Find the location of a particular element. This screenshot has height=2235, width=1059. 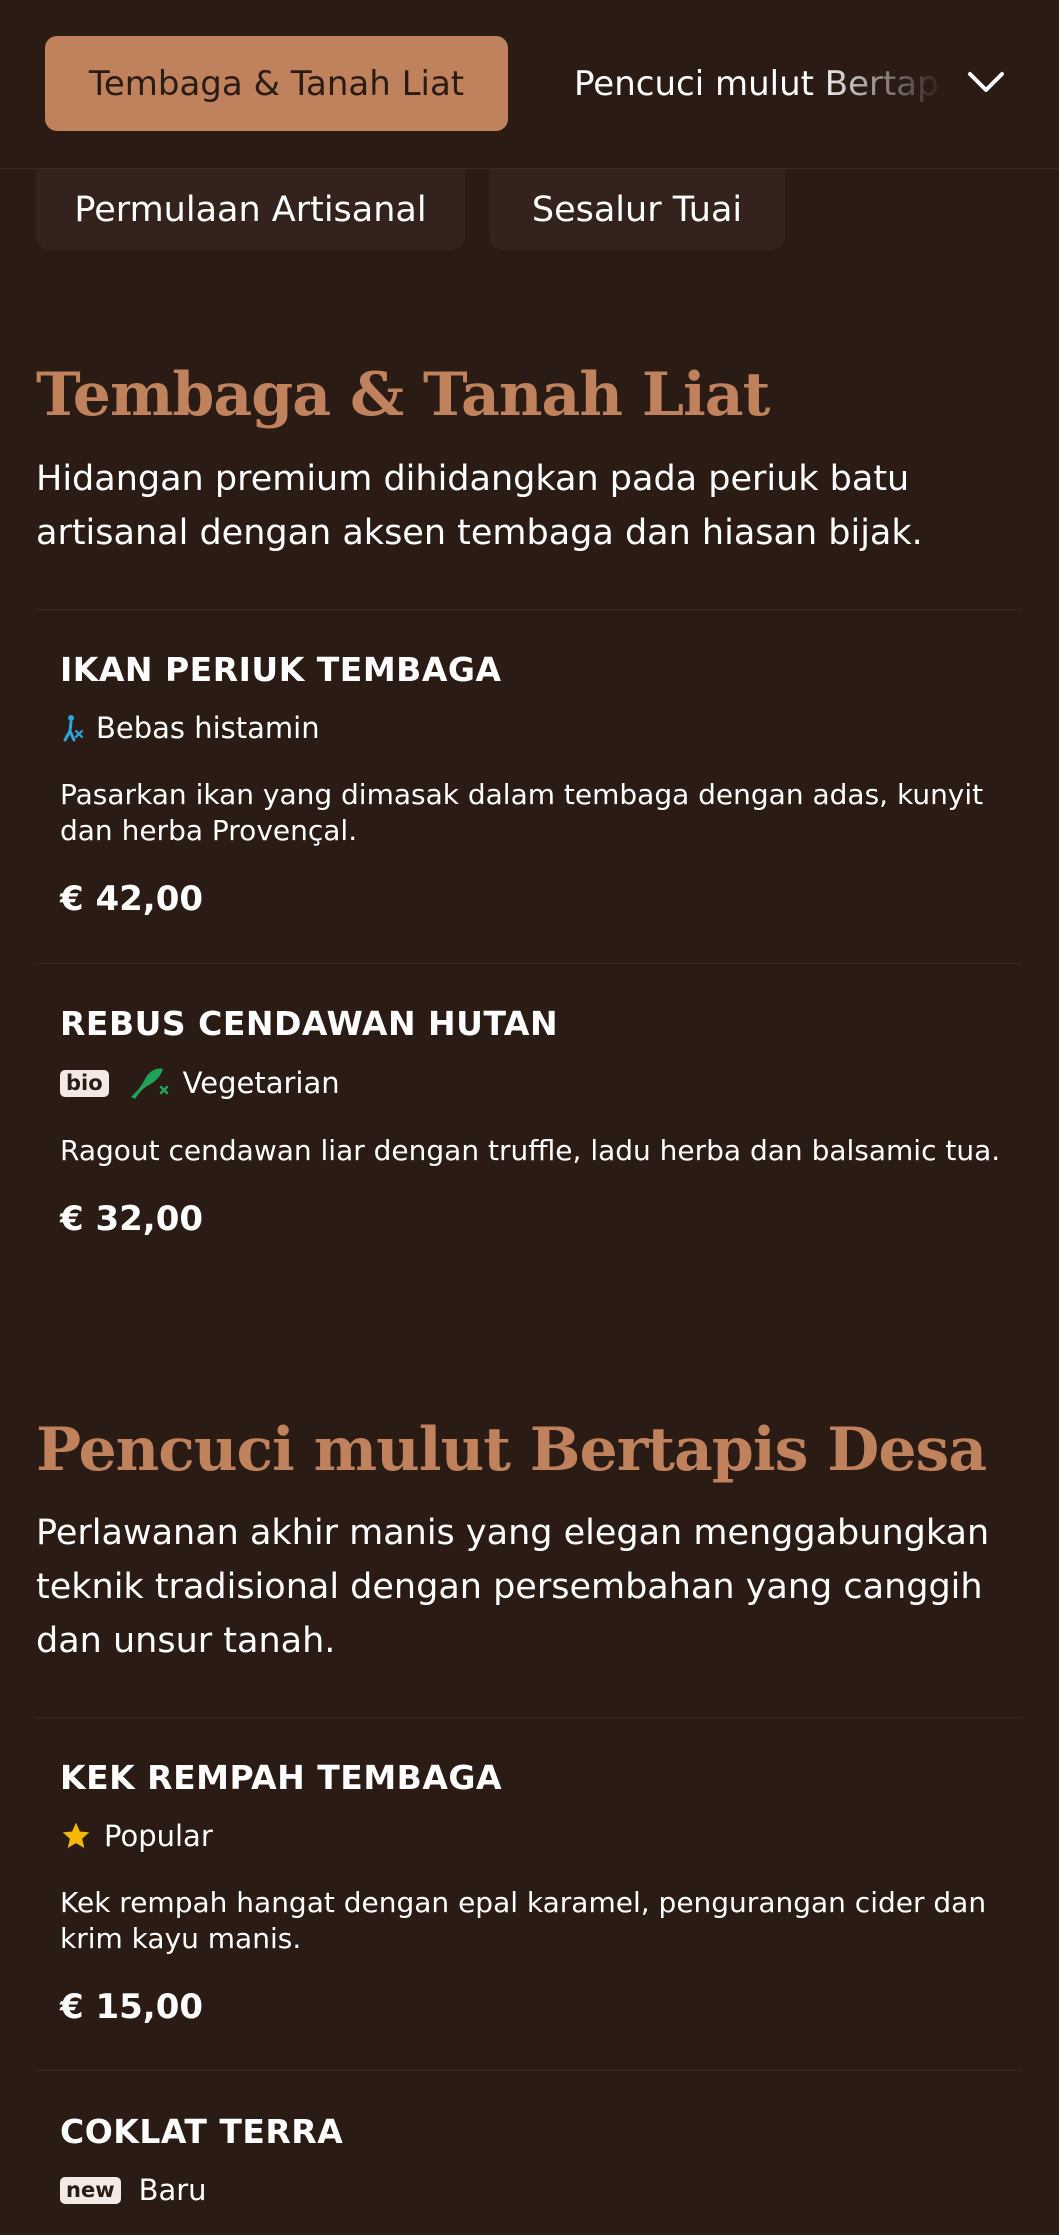

menu-item-tags: Bebas histamin is located at coordinates (530, 728).